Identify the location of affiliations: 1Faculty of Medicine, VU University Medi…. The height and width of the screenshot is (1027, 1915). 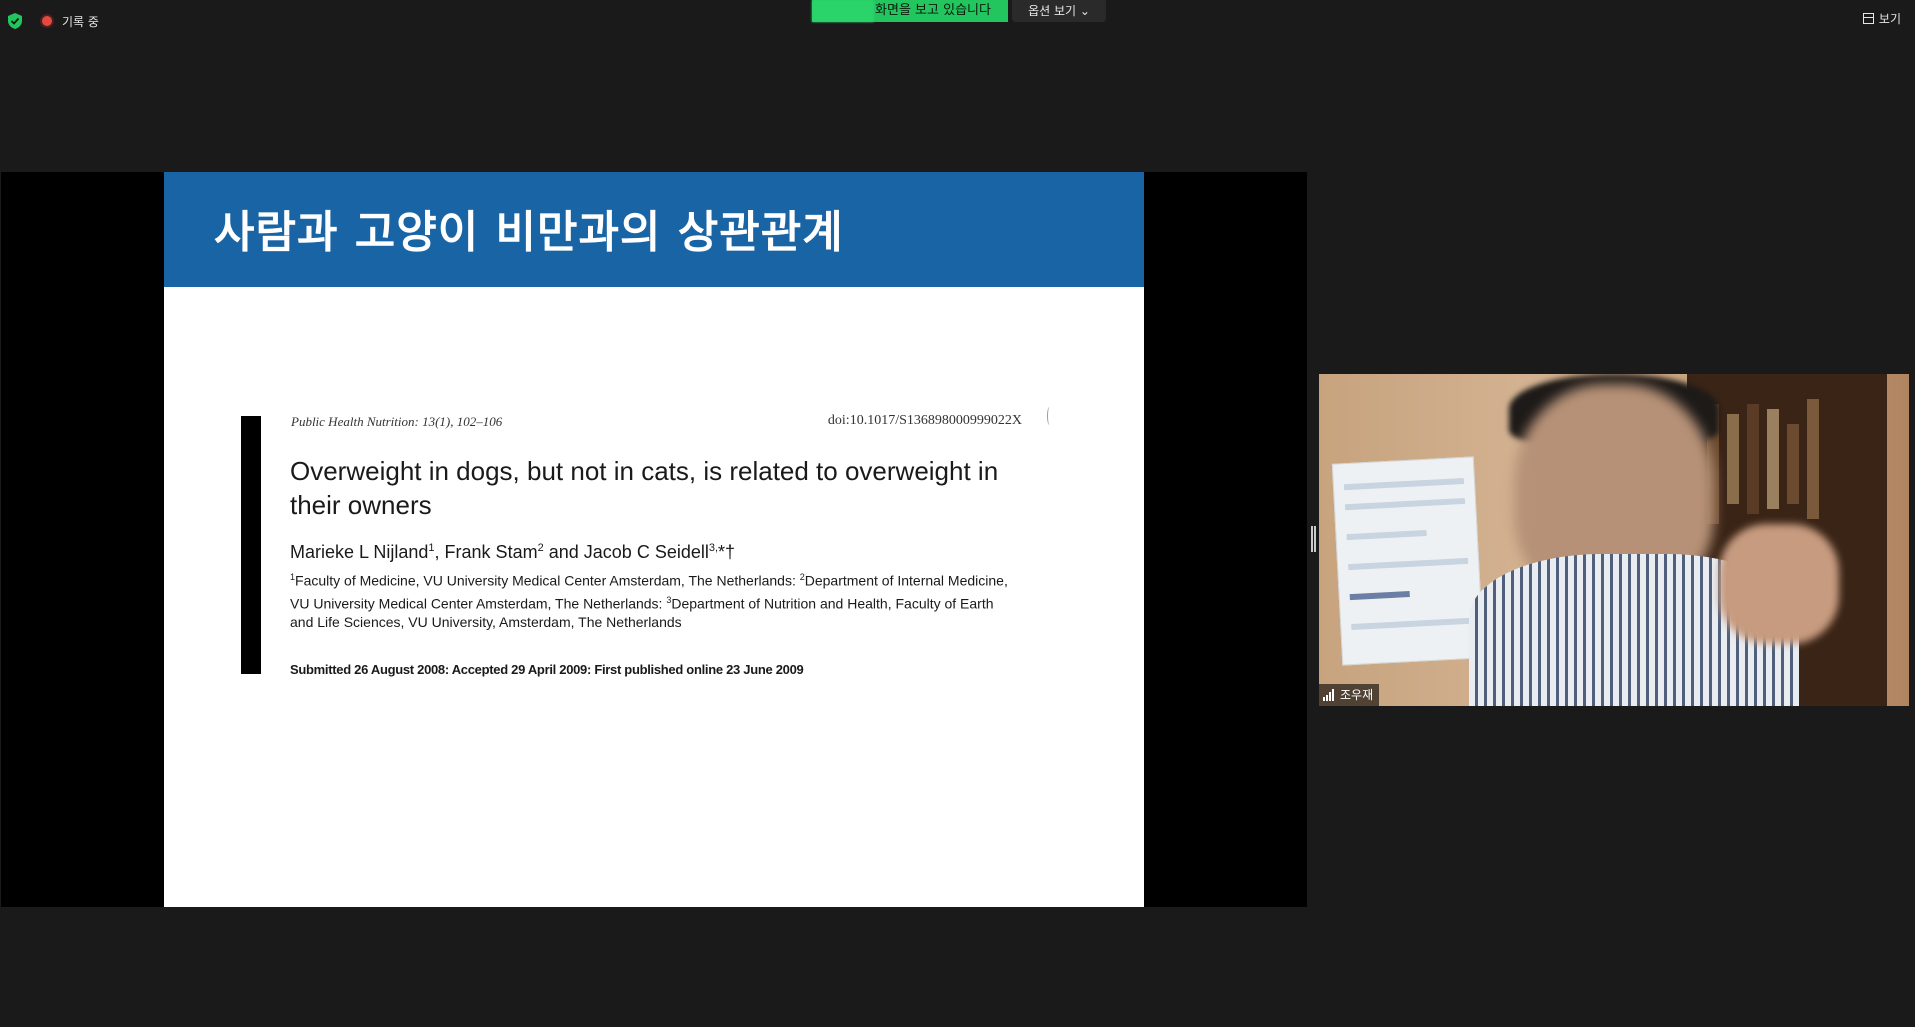
(650, 600).